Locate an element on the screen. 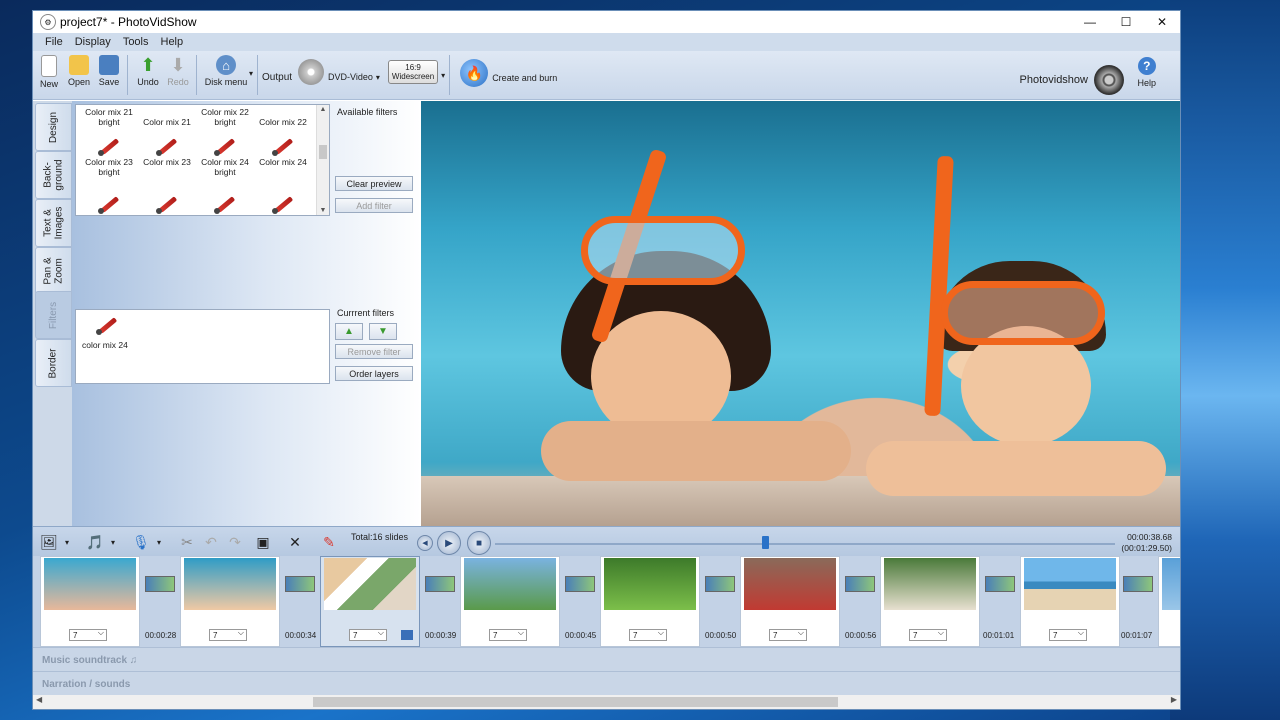 The width and height of the screenshot is (1280, 720). filter-item: Color mix 23 bright is located at coordinates (109, 156).